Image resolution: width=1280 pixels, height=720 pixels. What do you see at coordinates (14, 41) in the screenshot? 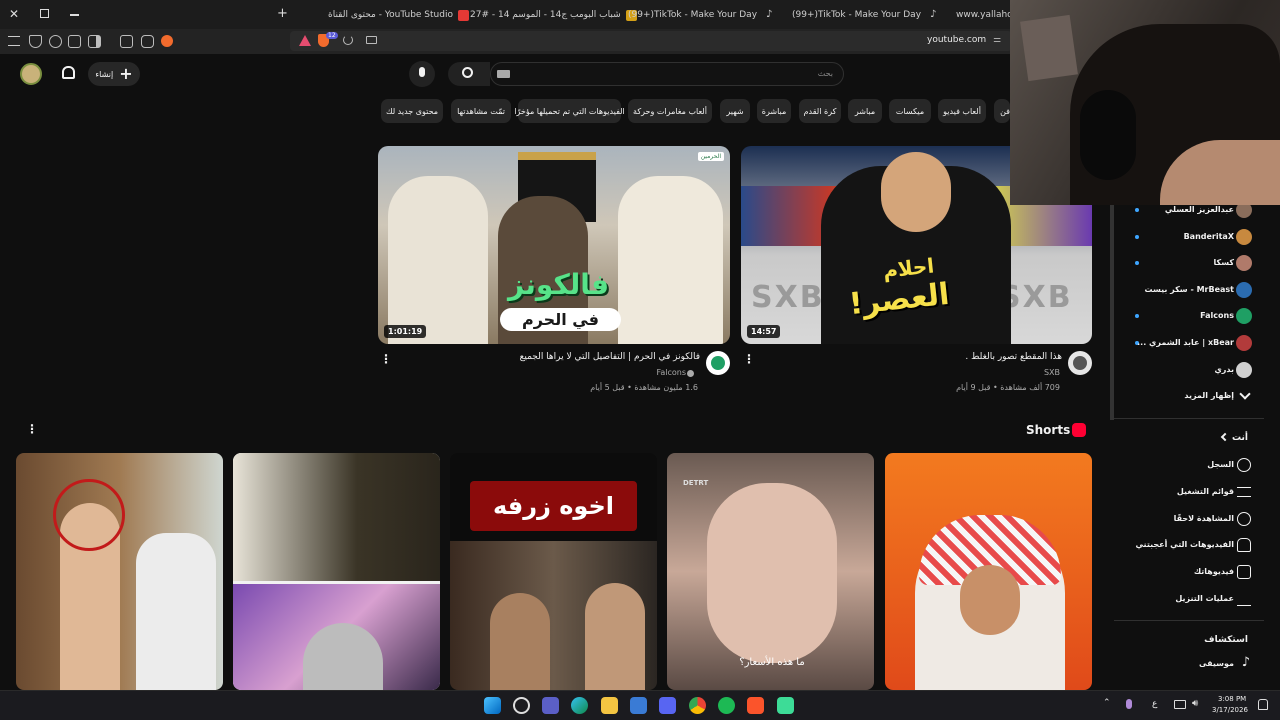
I see `menu-icon` at bounding box center [14, 41].